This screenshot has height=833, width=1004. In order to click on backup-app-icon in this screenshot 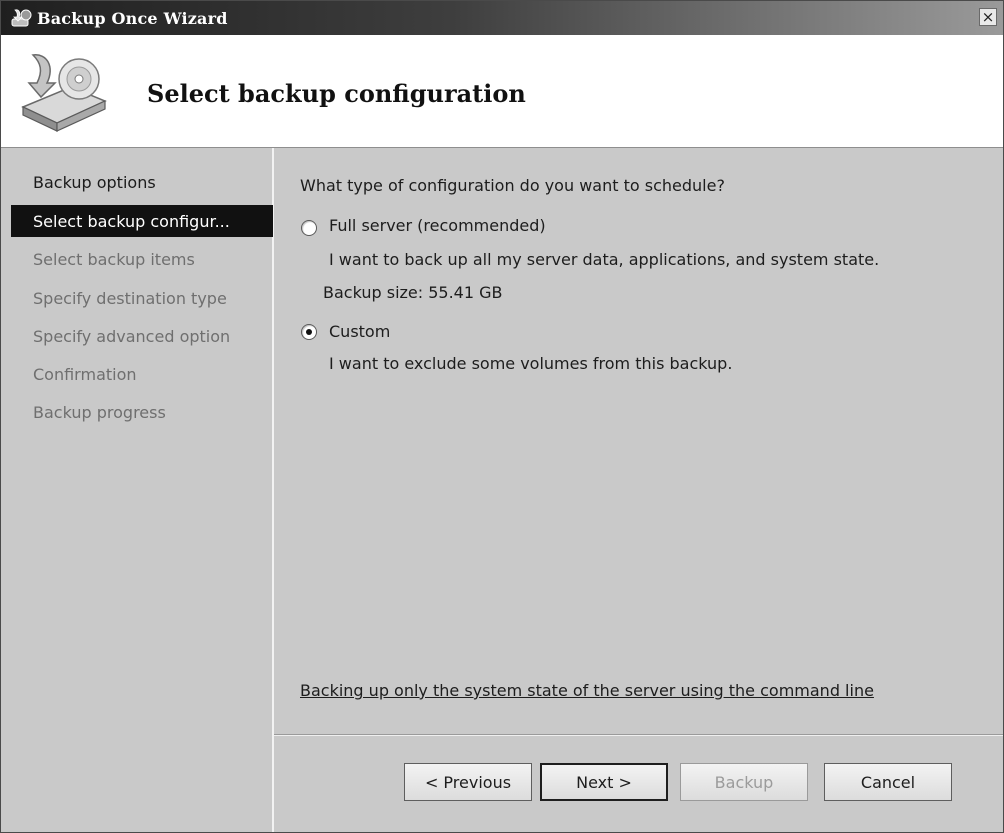, I will do `click(21, 18)`.